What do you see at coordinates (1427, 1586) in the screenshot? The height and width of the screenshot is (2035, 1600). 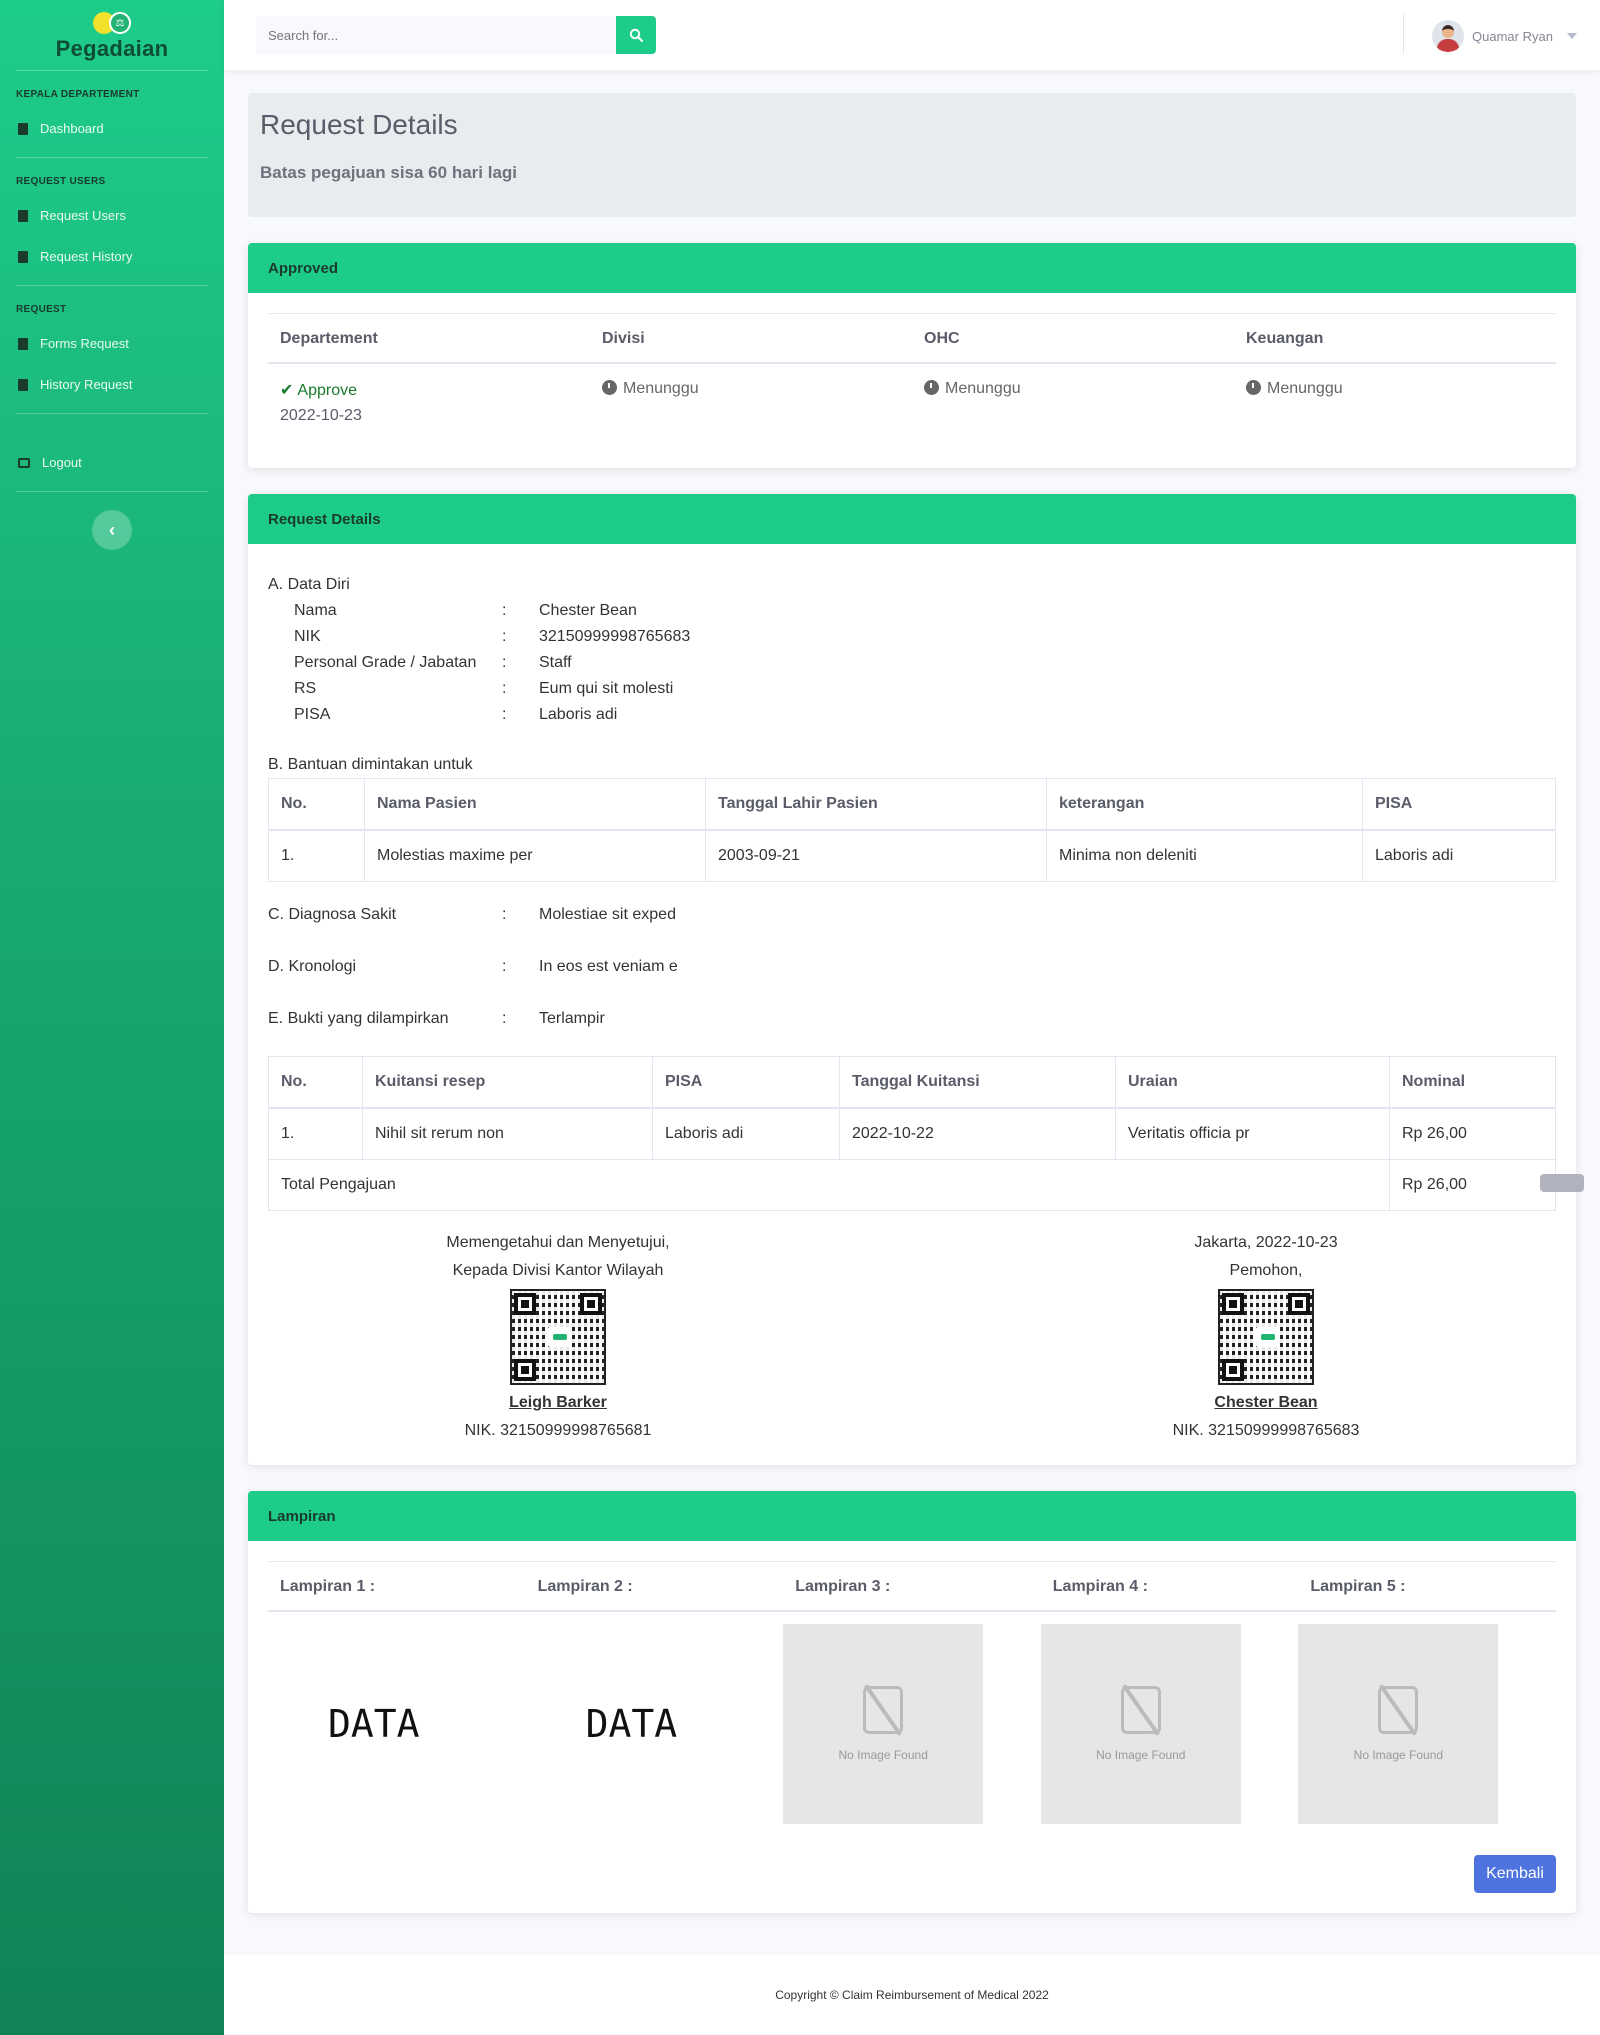 I see `column-header: Lampiran 5 :` at bounding box center [1427, 1586].